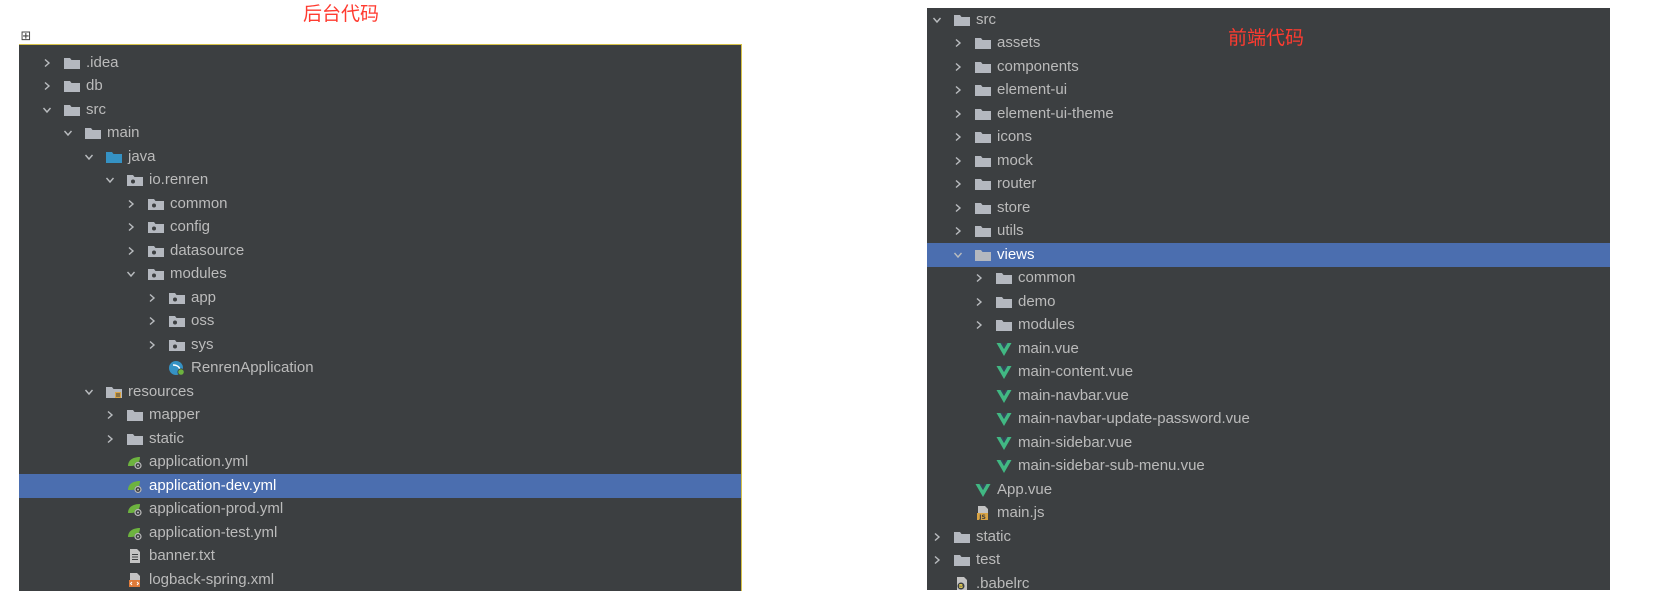  What do you see at coordinates (1268, 67) in the screenshot?
I see `tree-item-components: components` at bounding box center [1268, 67].